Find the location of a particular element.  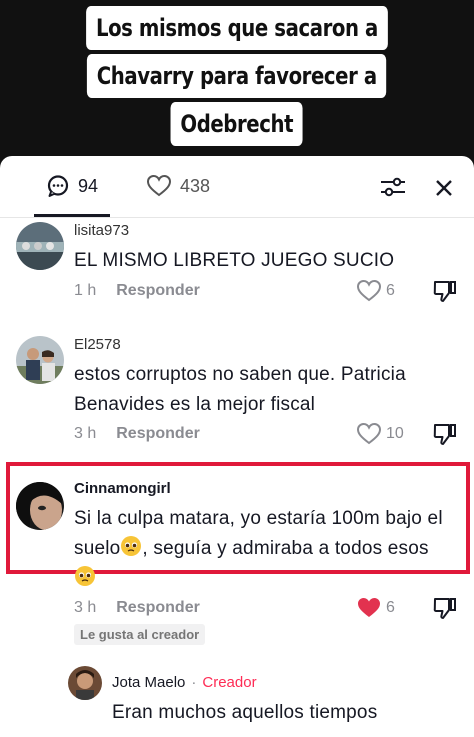

caption-line: Odebrecht is located at coordinates (237, 124).